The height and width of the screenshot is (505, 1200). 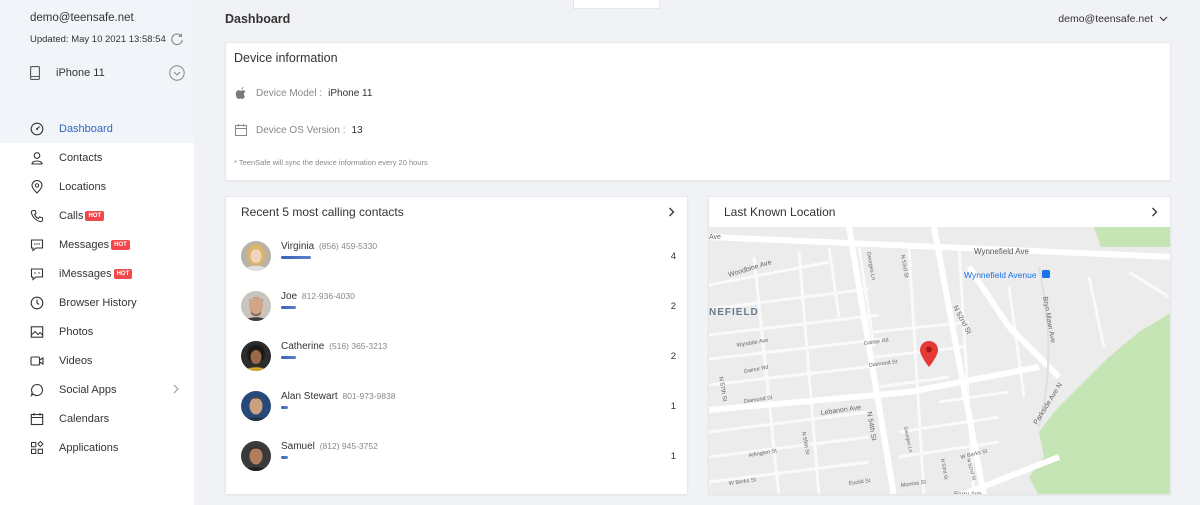 I want to click on sidebar-item-social-apps: Social Apps, so click(x=97, y=389).